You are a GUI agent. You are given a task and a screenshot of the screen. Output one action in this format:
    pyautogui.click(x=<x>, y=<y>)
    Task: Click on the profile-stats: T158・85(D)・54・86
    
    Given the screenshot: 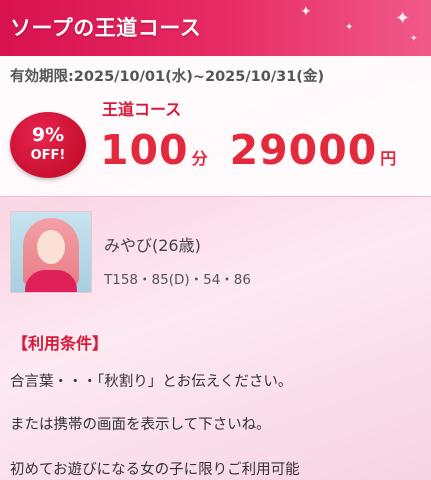 What is the action you would take?
    pyautogui.click(x=177, y=280)
    